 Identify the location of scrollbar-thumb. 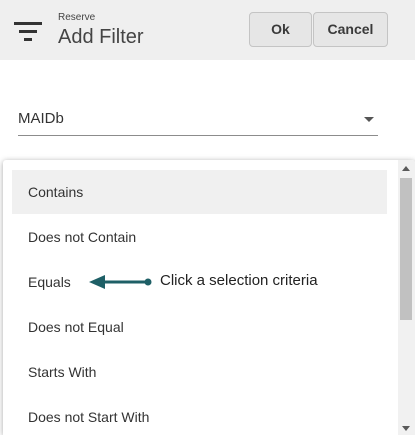
(406, 249).